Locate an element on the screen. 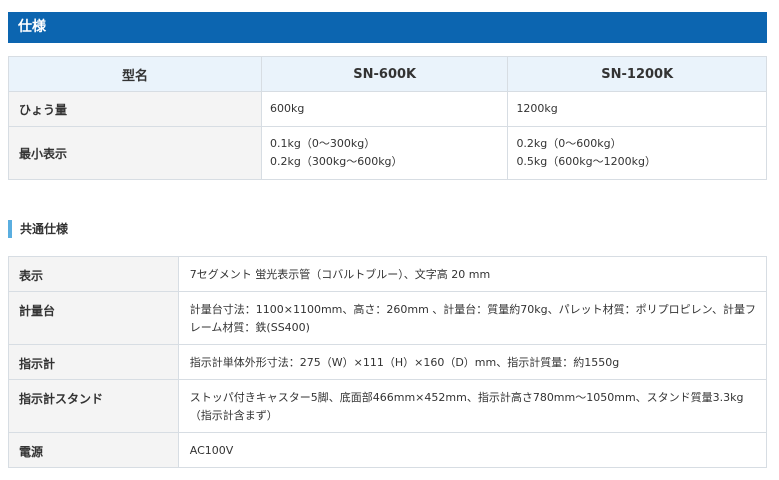 This screenshot has height=480, width=779. row-label: 電源 is located at coordinates (93, 450).